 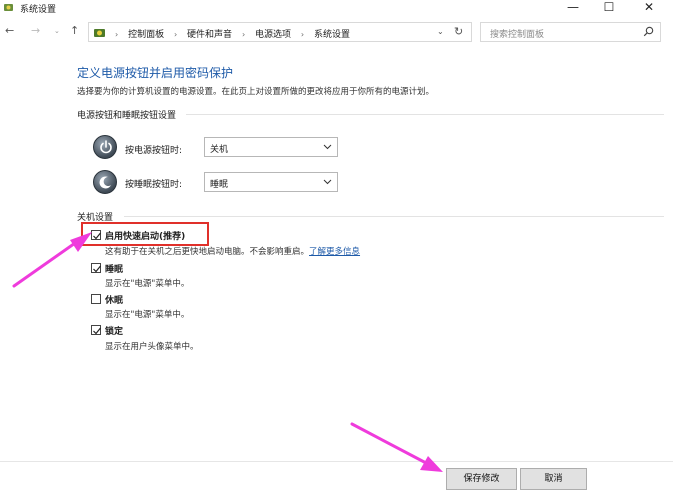 I want to click on section-heading-buttons: 电源按钮和睡眠按钮设置, so click(x=127, y=116).